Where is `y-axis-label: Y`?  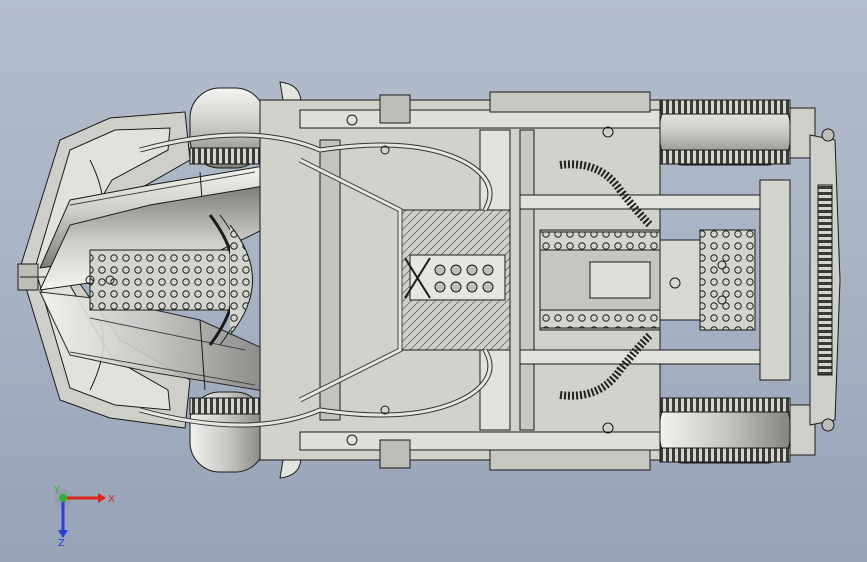 y-axis-label: Y is located at coordinates (57, 490).